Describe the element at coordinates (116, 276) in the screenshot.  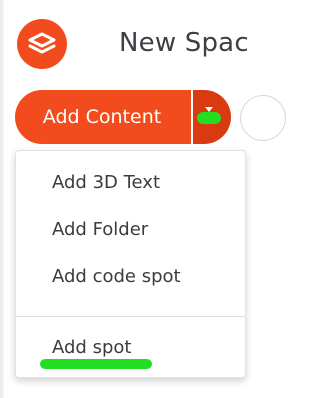
I see `menu-item-add-code-spot: Add code spot` at that location.